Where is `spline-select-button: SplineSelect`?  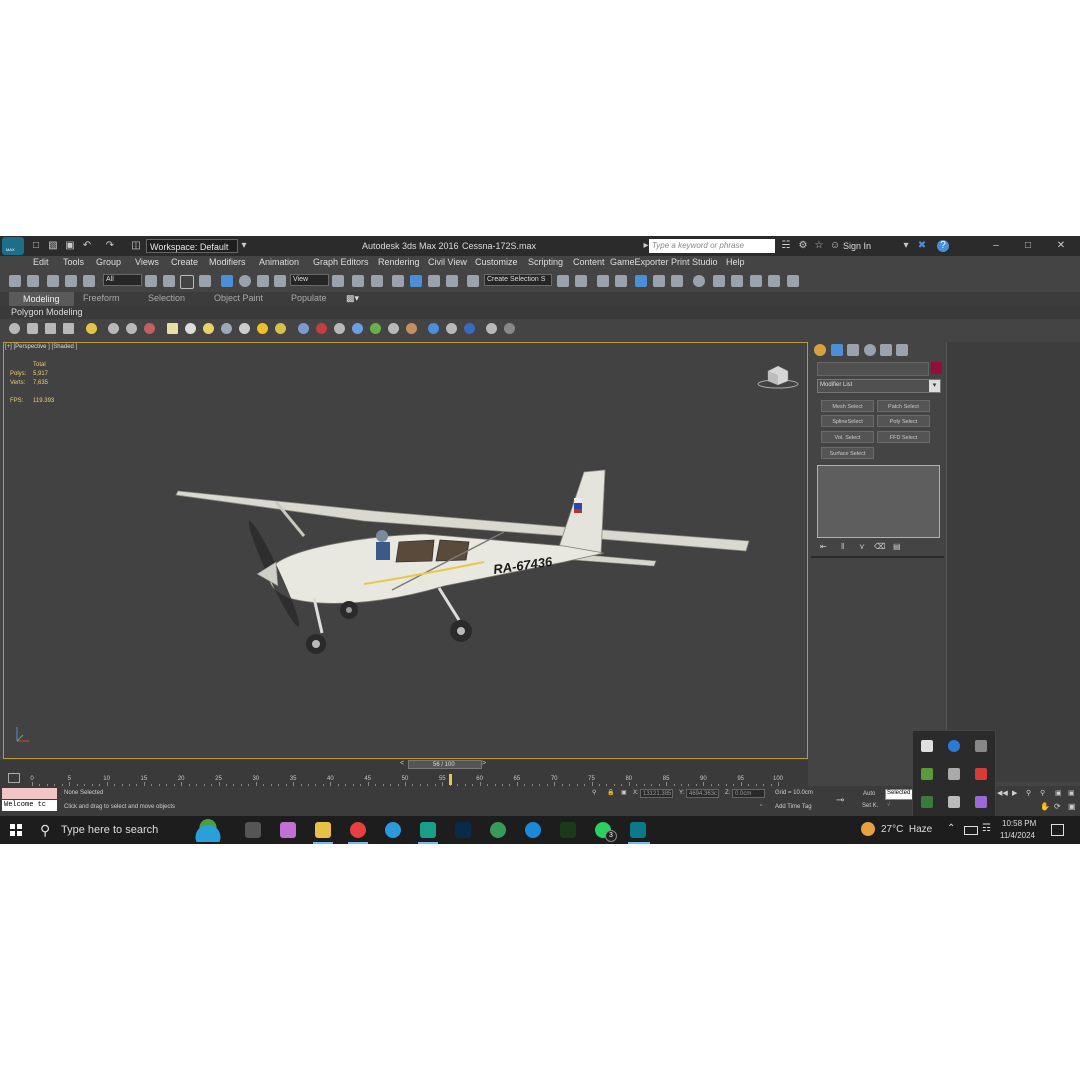 spline-select-button: SplineSelect is located at coordinates (847, 421).